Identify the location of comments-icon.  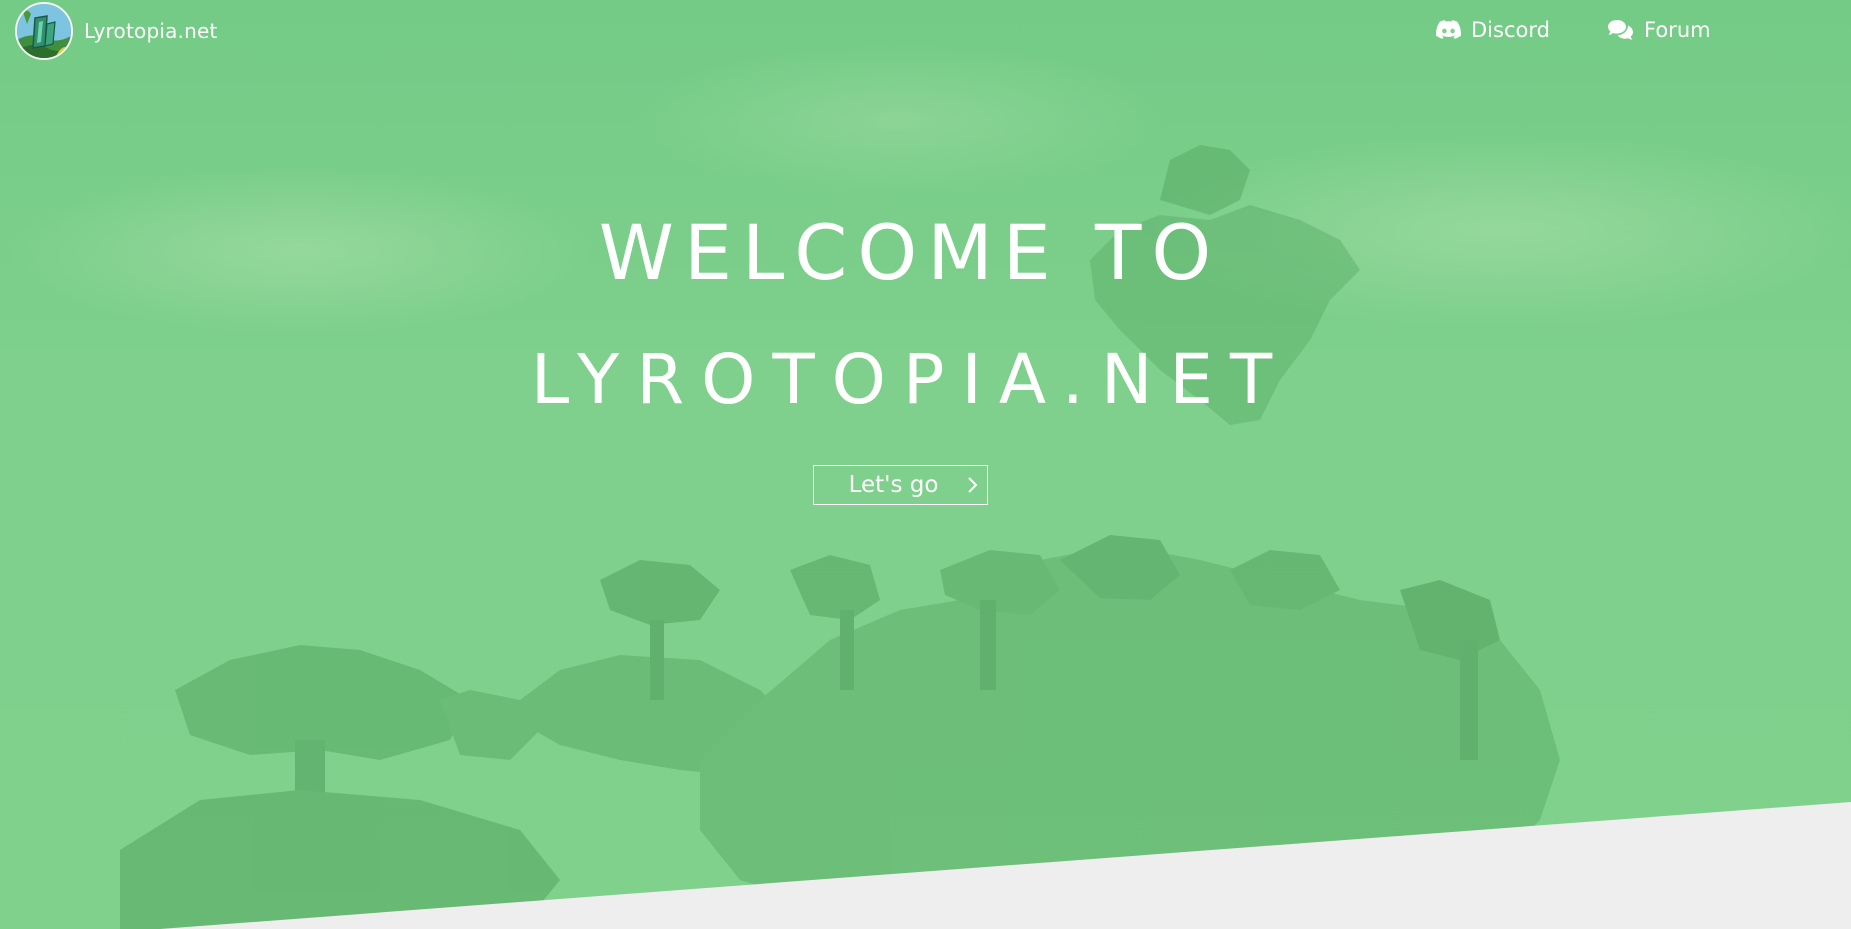
(1620, 30).